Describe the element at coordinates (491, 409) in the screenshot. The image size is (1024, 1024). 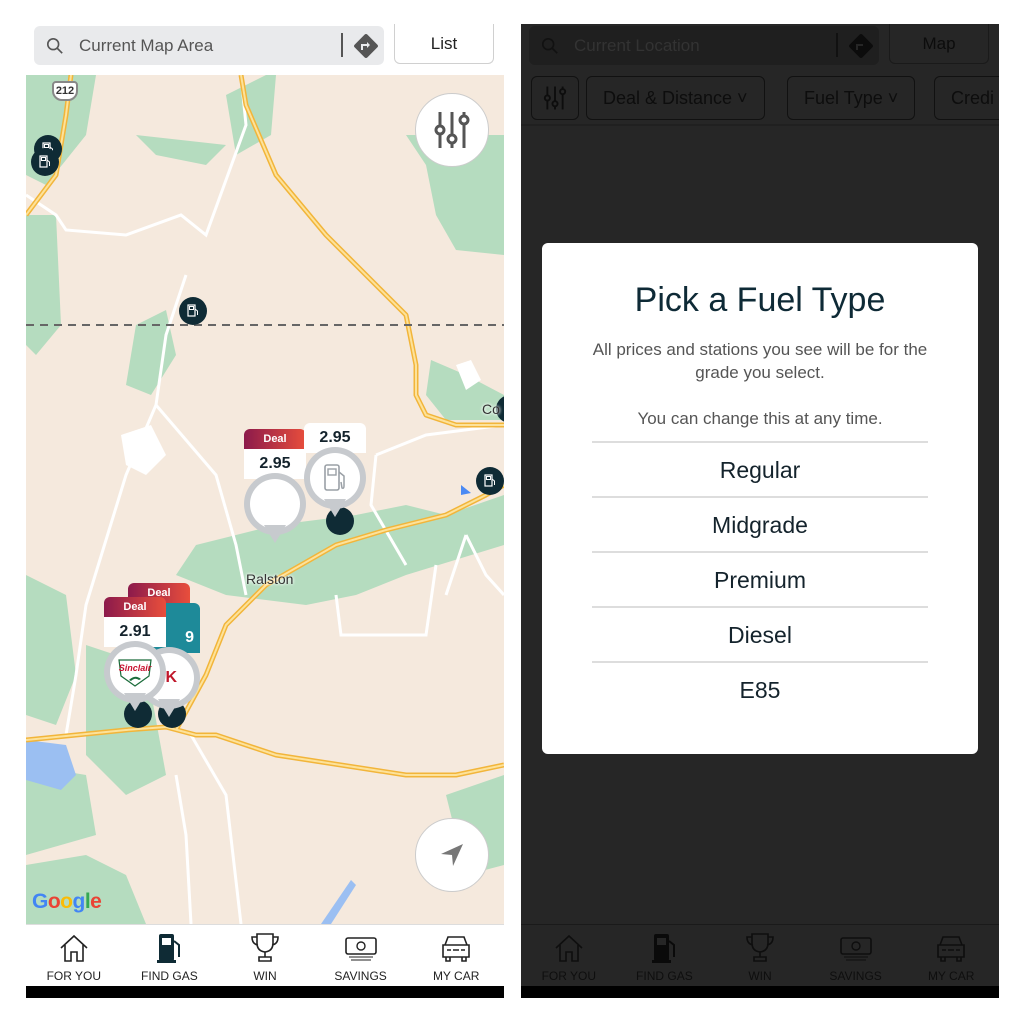
I see `place-label: Co` at that location.